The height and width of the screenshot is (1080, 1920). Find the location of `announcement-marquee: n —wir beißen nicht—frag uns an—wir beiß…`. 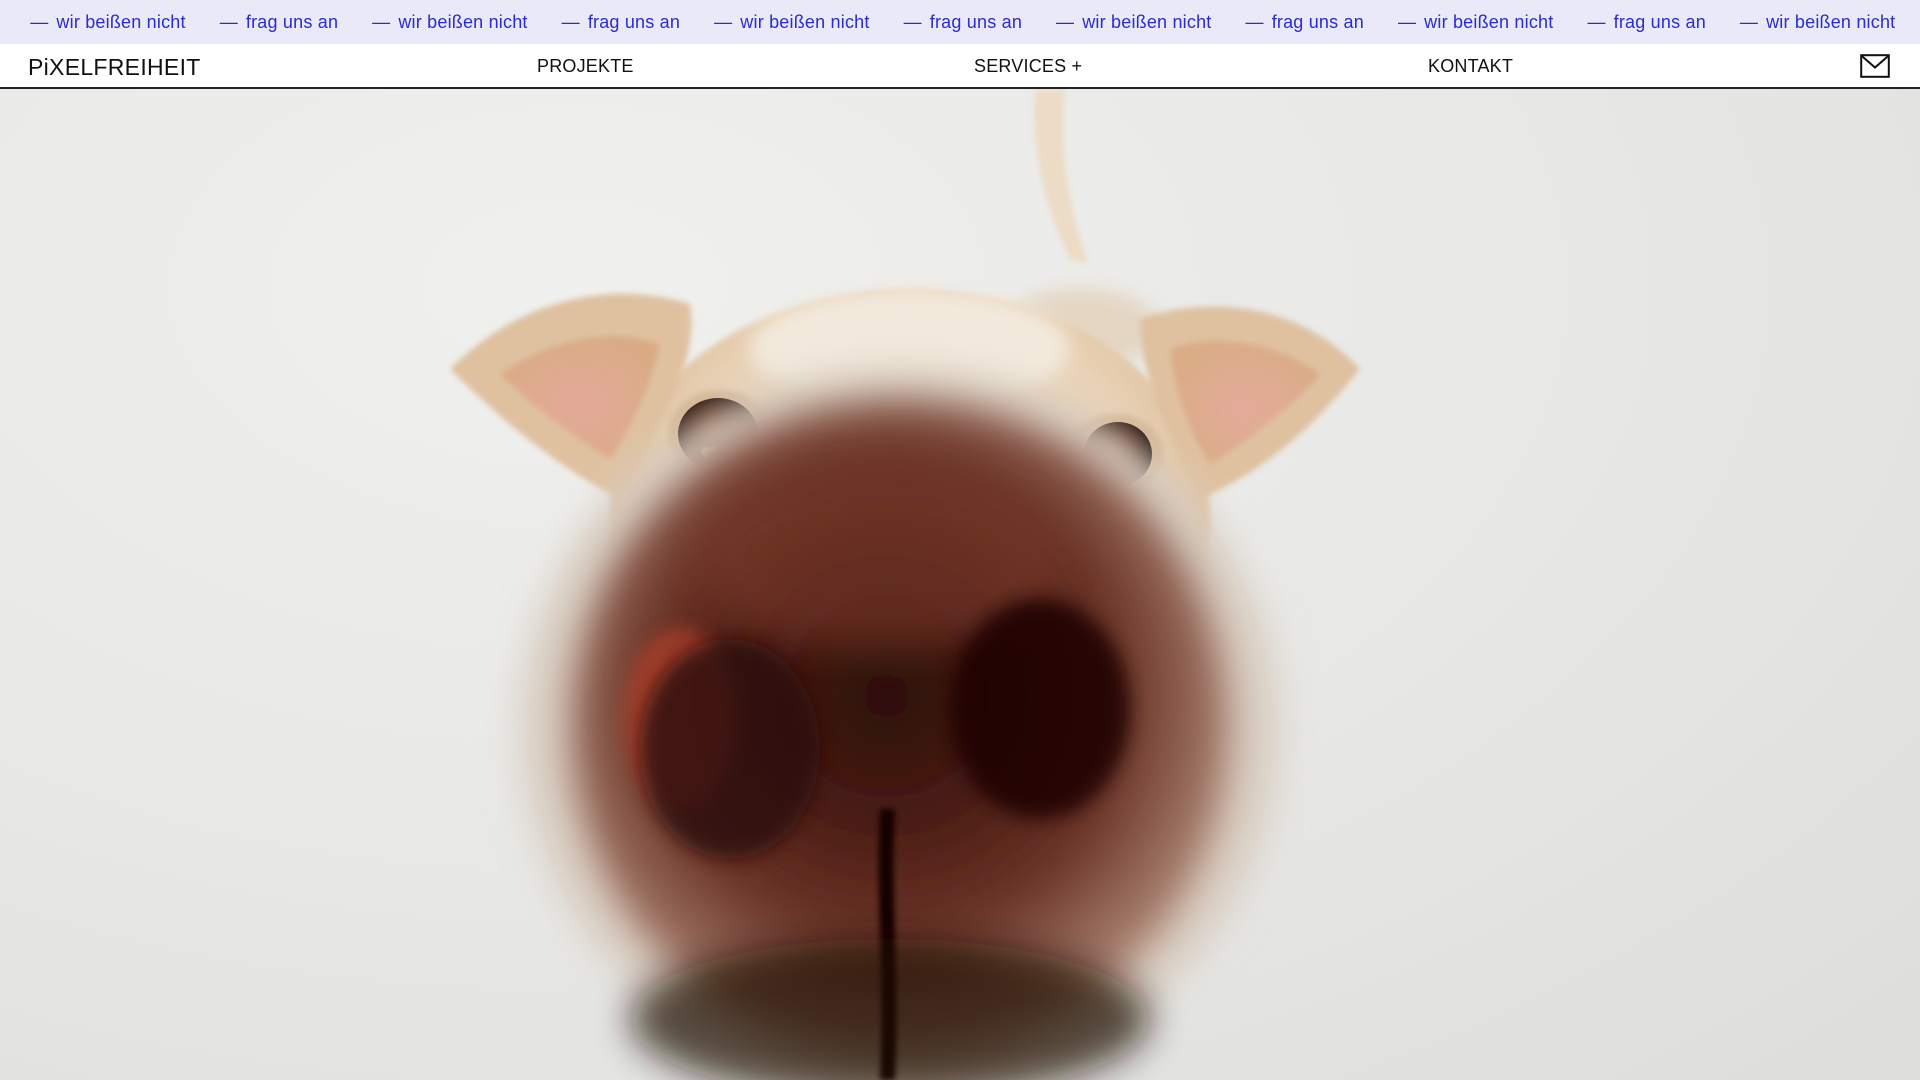

announcement-marquee: n —wir beißen nicht—frag uns an—wir beiß… is located at coordinates (960, 22).